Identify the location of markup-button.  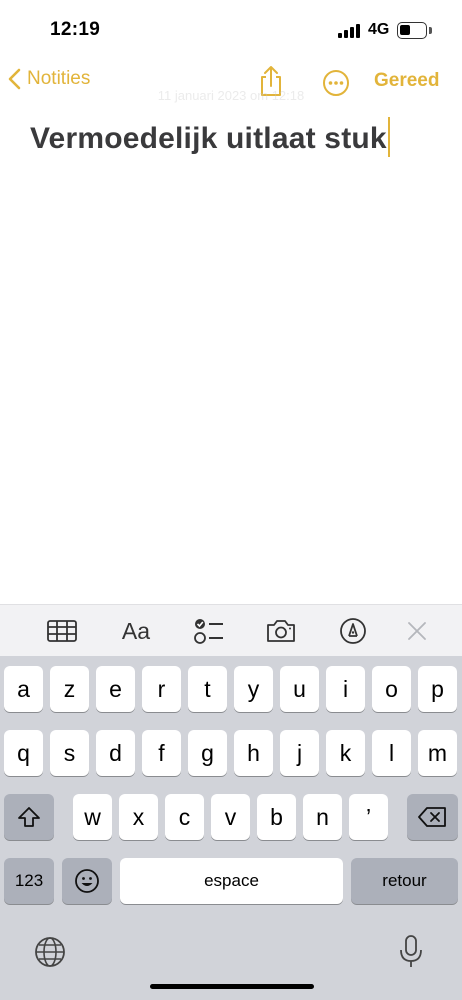
(353, 631).